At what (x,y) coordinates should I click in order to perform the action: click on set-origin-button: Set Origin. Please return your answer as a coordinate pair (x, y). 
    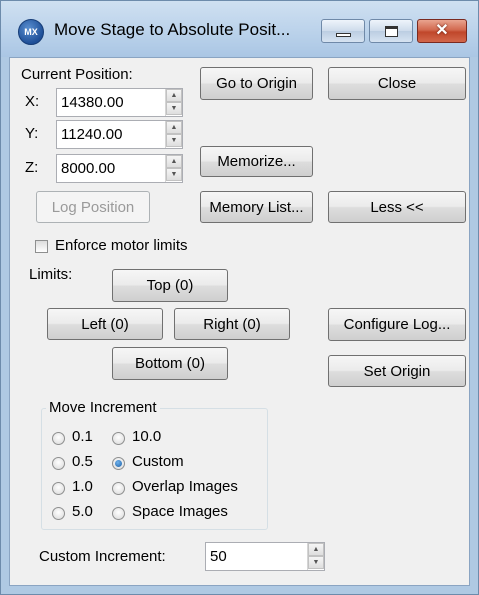
    Looking at the image, I should click on (397, 371).